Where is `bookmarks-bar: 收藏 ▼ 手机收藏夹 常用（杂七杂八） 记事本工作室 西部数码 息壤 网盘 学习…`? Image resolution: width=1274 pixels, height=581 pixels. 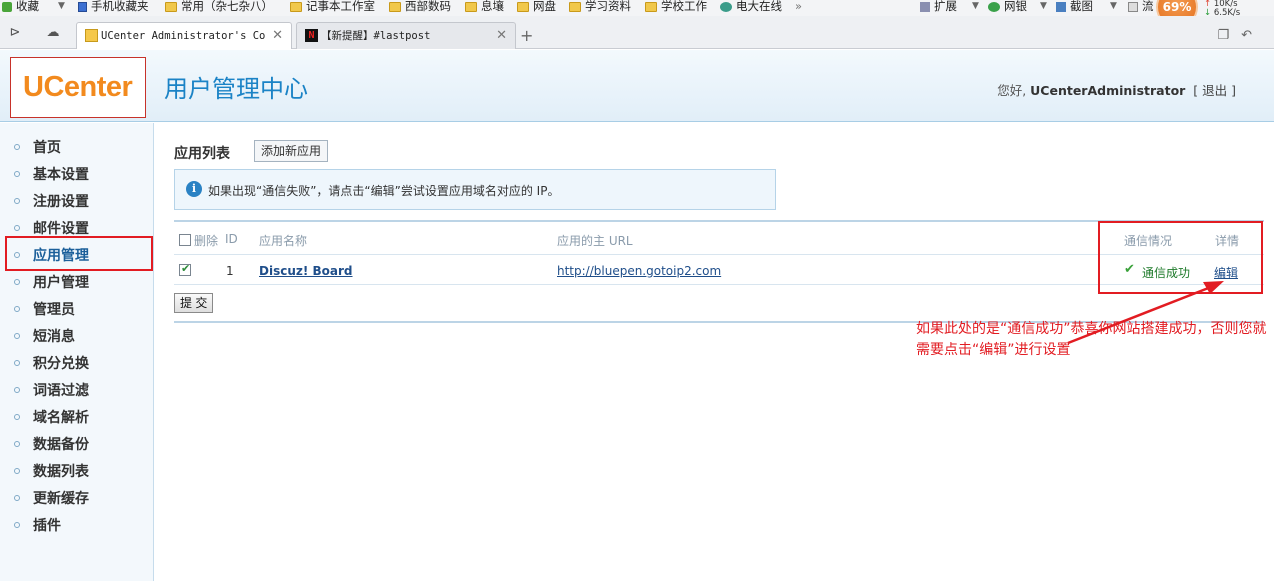 bookmarks-bar: 收藏 ▼ 手机收藏夹 常用（杂七杂八） 记事本工作室 西部数码 息壤 网盘 学习… is located at coordinates (637, 8).